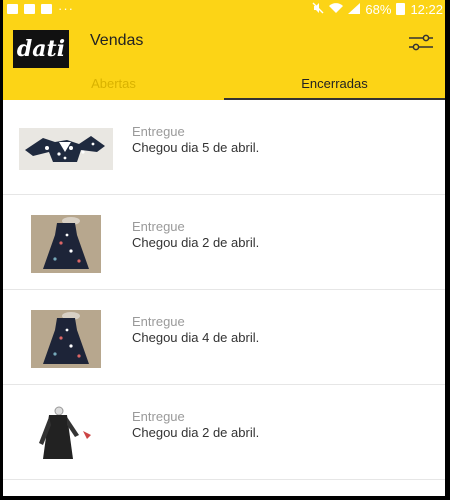 The width and height of the screenshot is (450, 500). Describe the element at coordinates (224, 43) in the screenshot. I see `app-bar: dati Vendas` at that location.